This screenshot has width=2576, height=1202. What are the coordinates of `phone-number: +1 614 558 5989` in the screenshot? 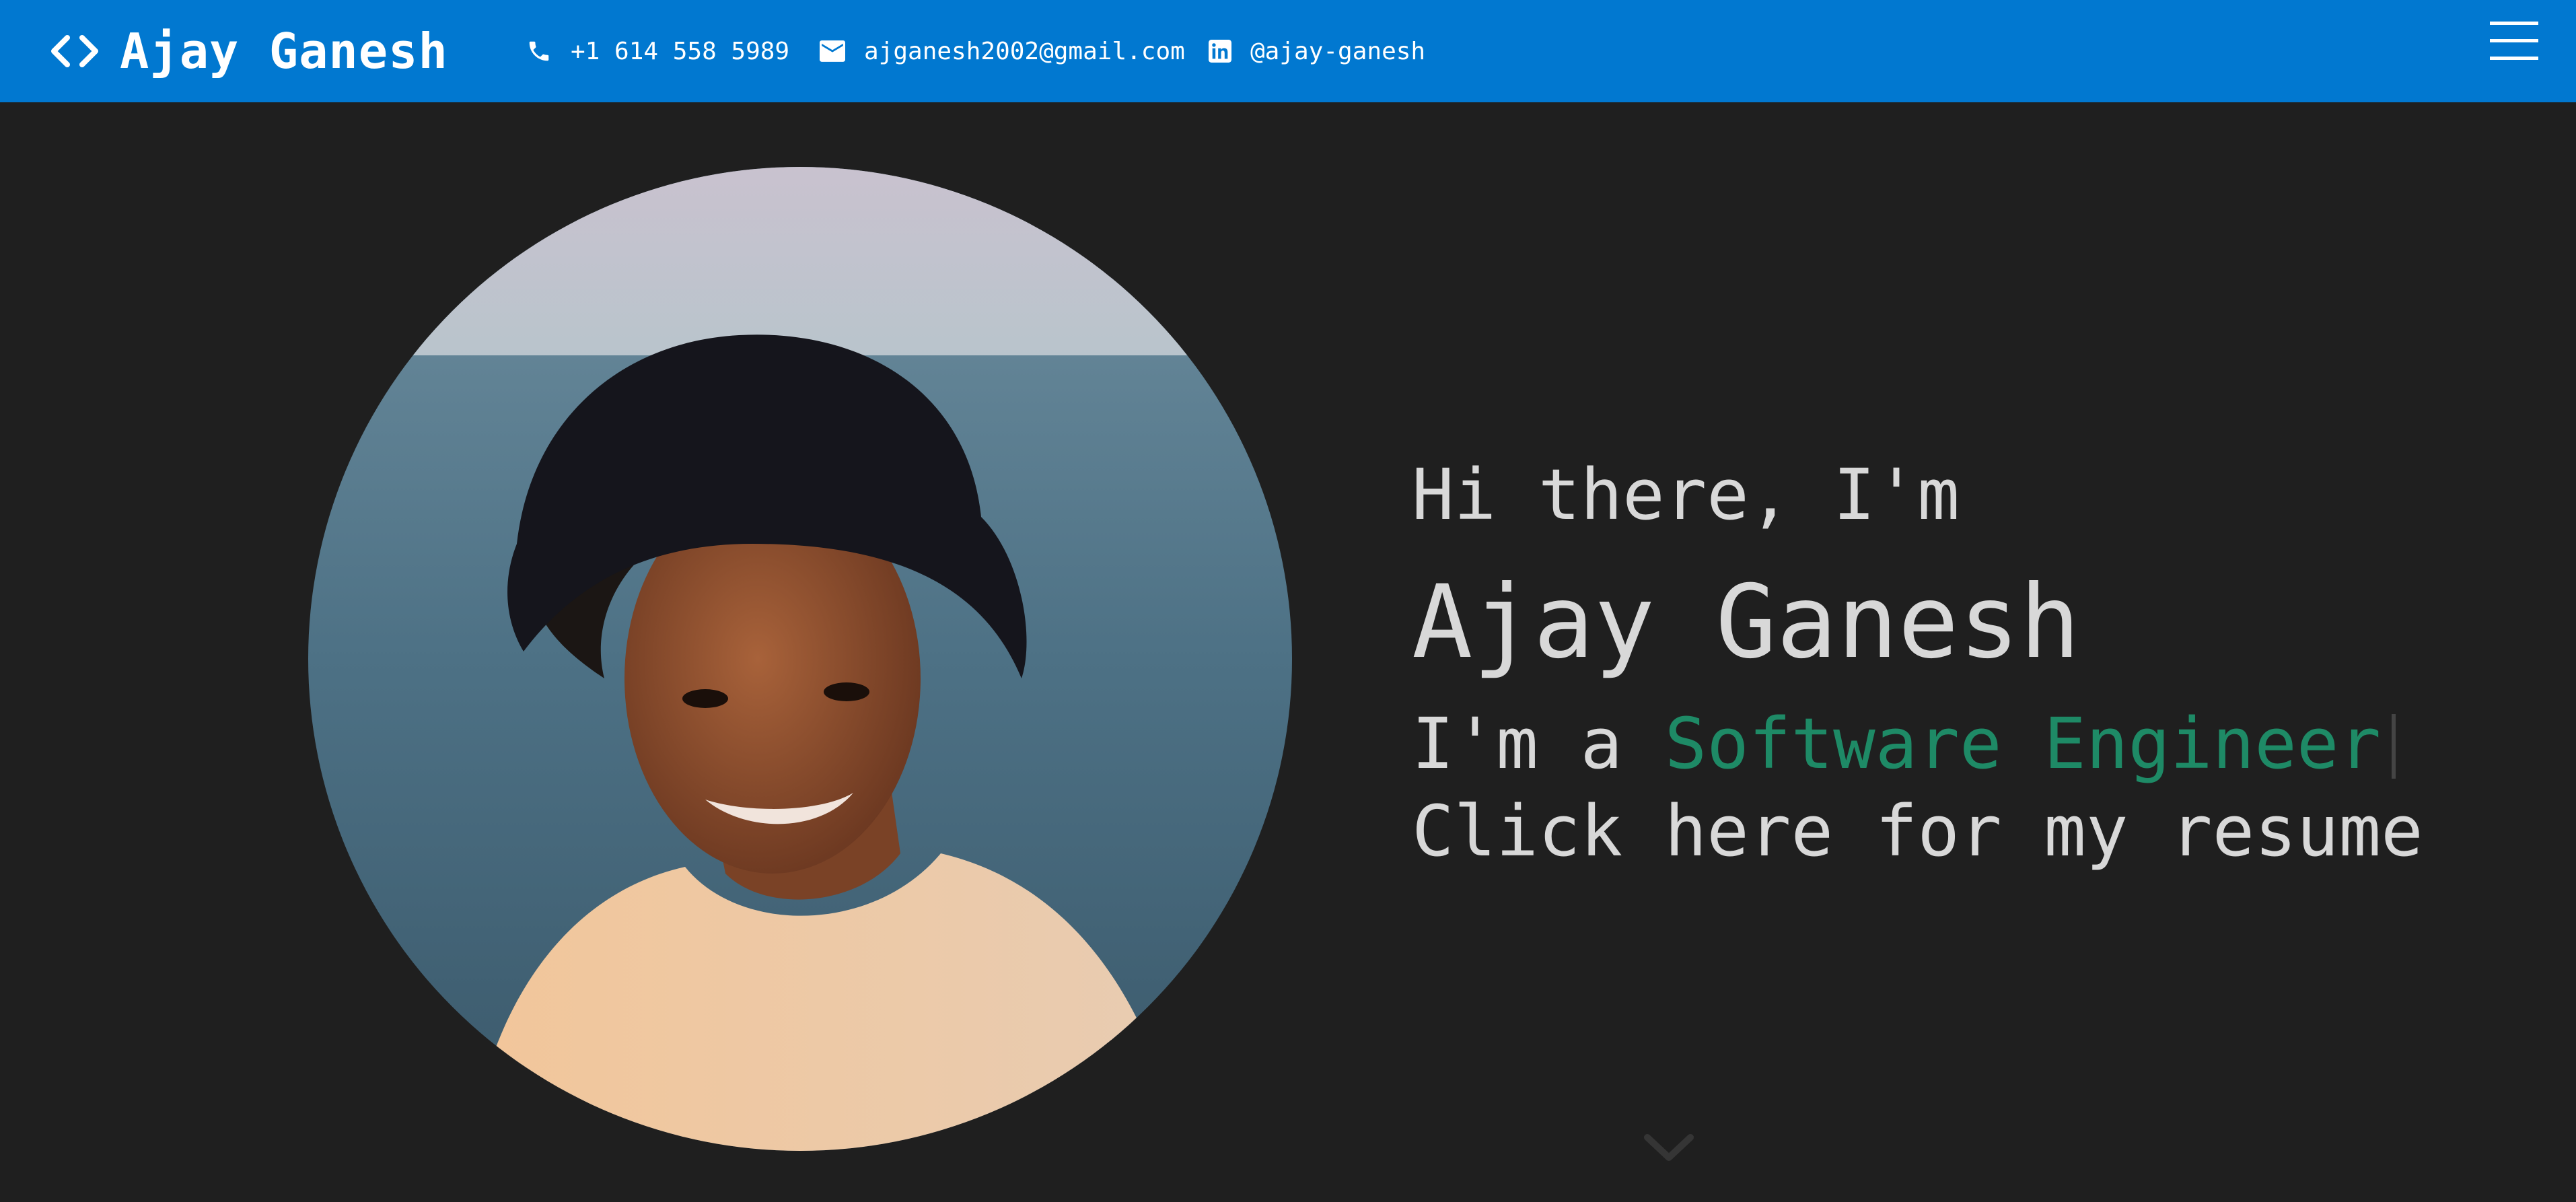 It's located at (680, 51).